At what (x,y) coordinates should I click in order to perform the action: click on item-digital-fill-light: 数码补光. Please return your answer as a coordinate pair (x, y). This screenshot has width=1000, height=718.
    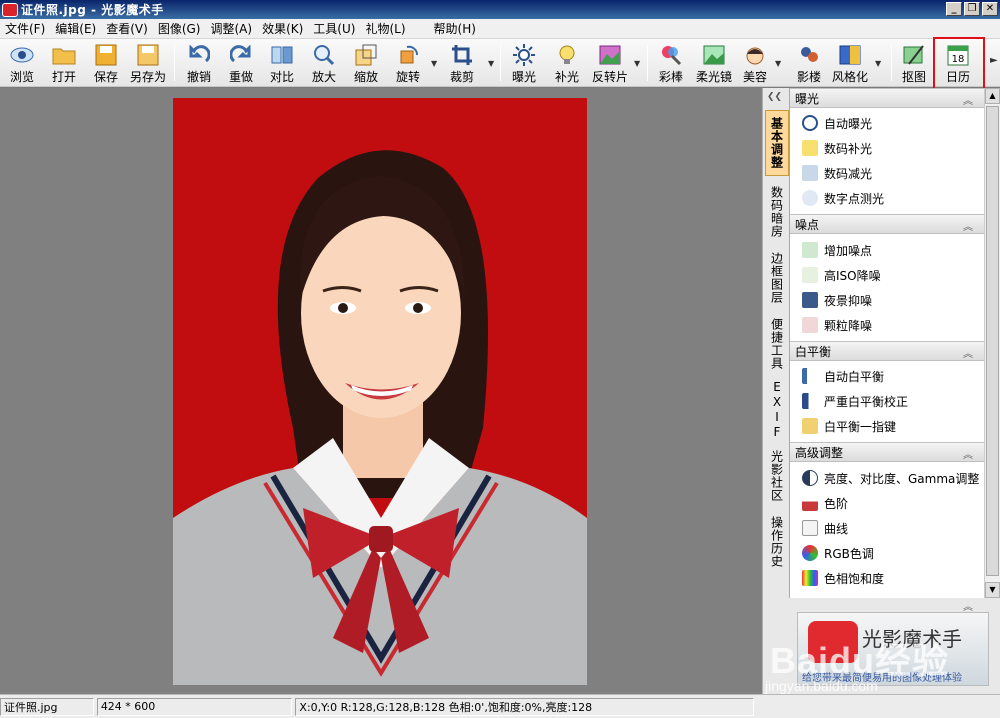
    Looking at the image, I should click on (837, 148).